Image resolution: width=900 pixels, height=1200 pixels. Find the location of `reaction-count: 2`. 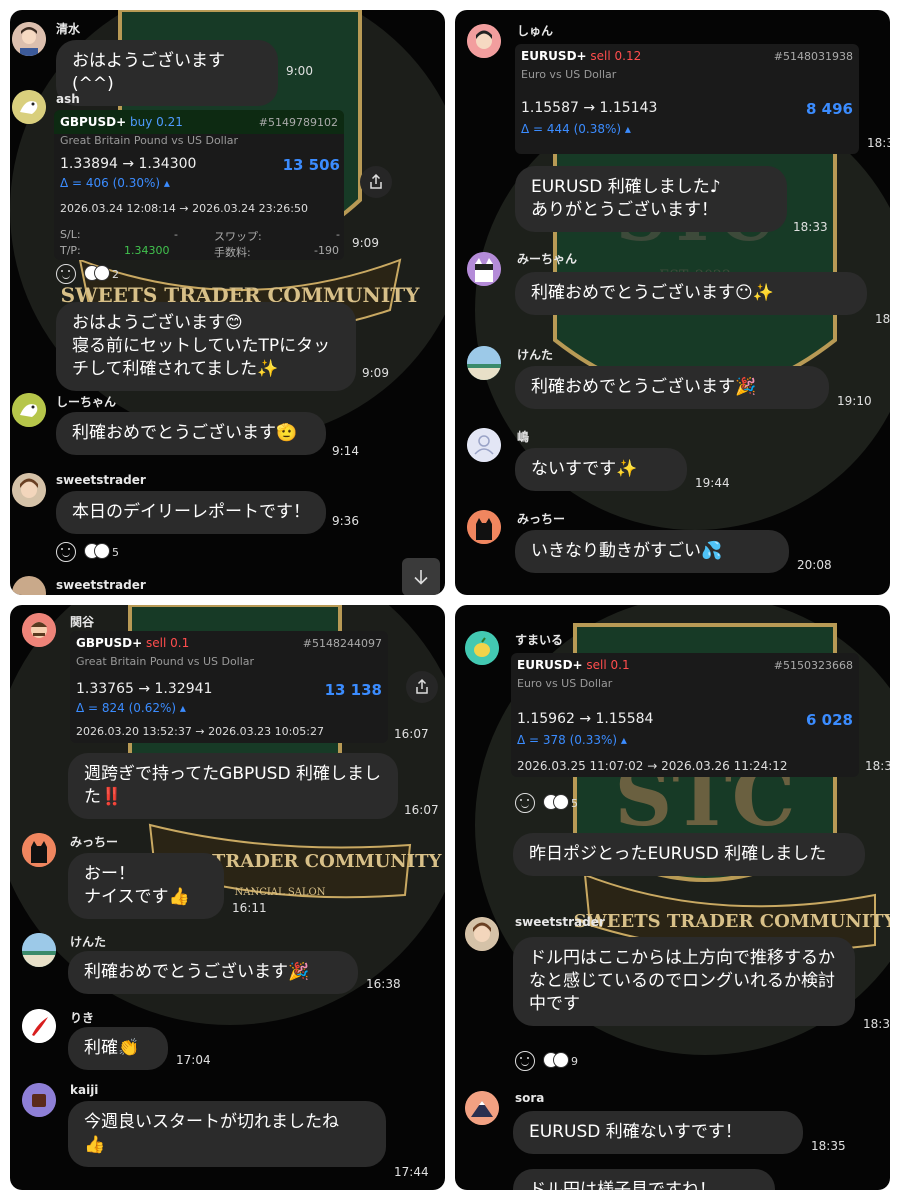

reaction-count: 2 is located at coordinates (115, 274).